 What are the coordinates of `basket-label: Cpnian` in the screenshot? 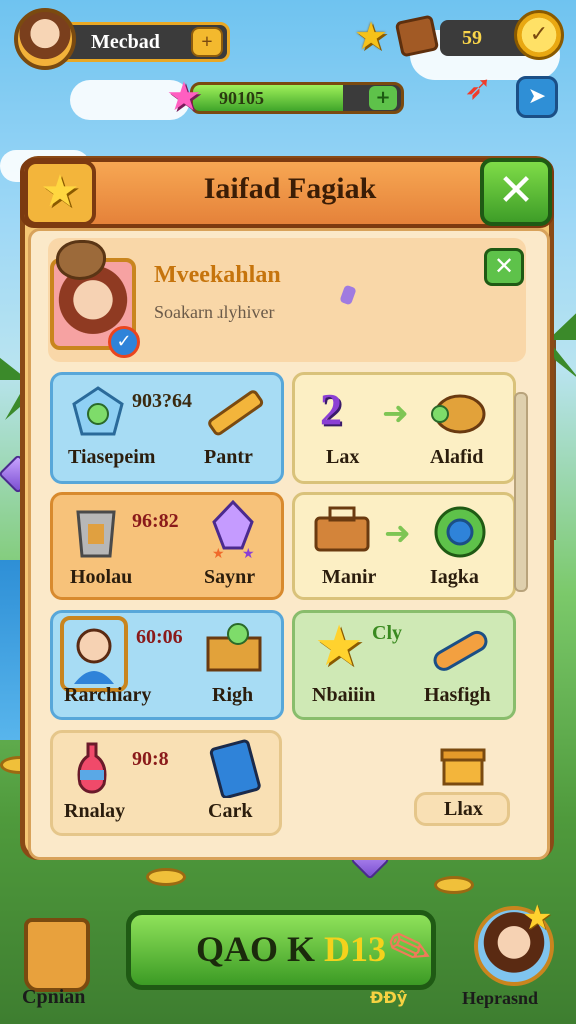 It's located at (54, 997).